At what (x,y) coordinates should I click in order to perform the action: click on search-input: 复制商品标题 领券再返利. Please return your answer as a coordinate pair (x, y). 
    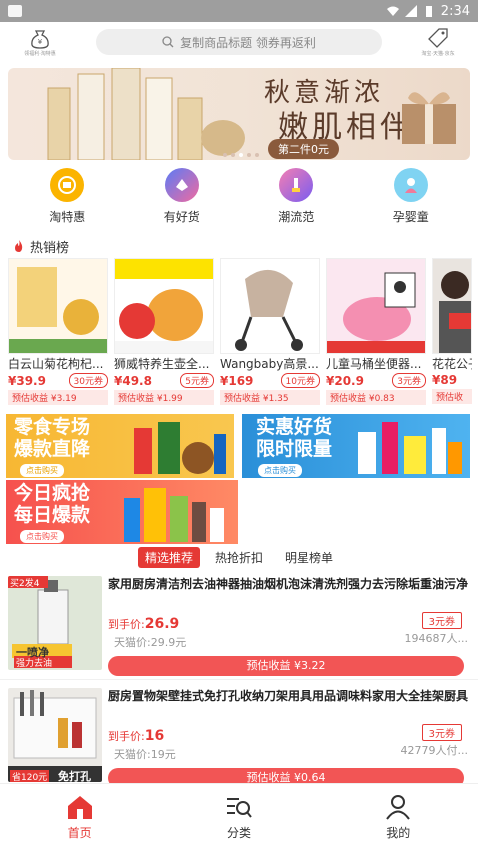
    Looking at the image, I should click on (239, 42).